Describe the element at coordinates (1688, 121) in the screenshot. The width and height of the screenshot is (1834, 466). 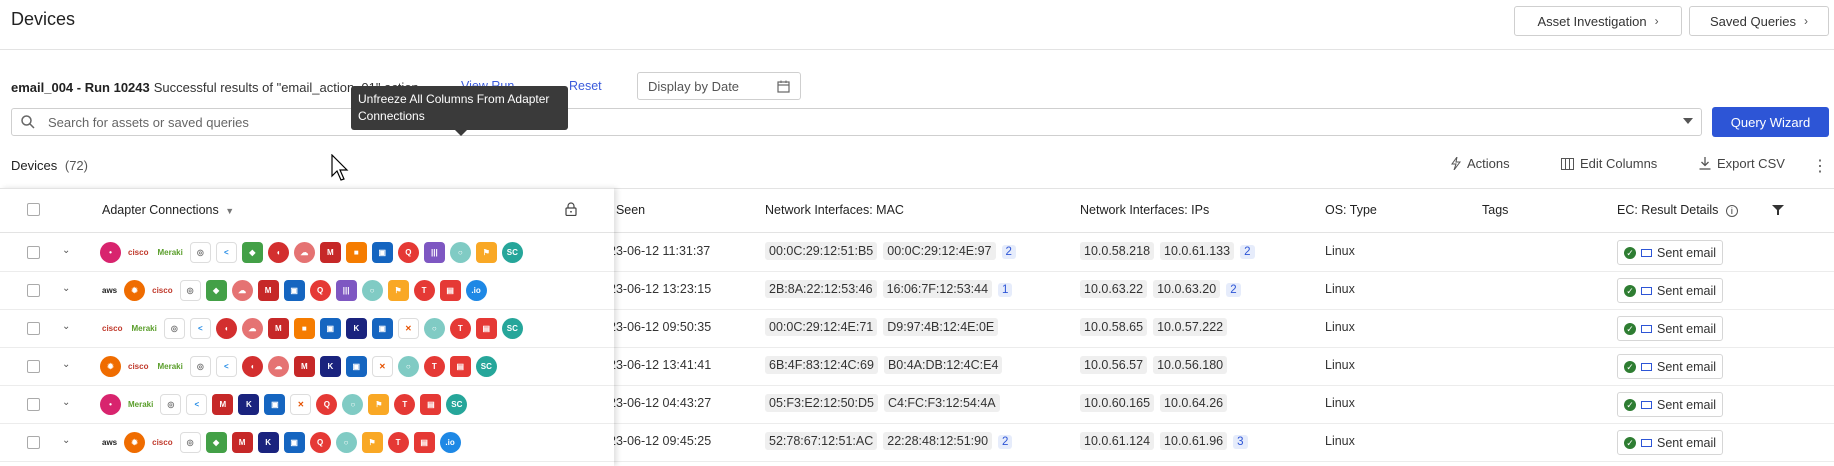
I see `dropdown-caret-icon` at that location.